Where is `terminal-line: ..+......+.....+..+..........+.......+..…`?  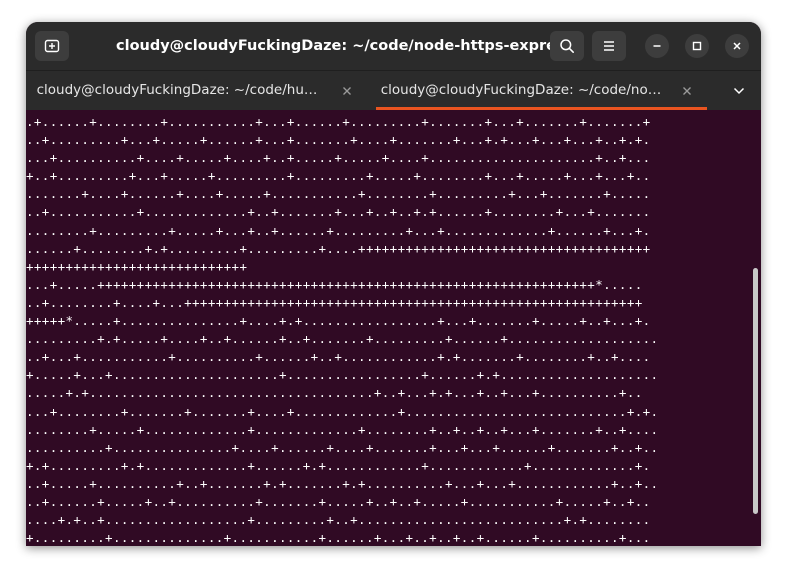
terminal-line: ..+......+.....+..+..........+.......+..… is located at coordinates (338, 501).